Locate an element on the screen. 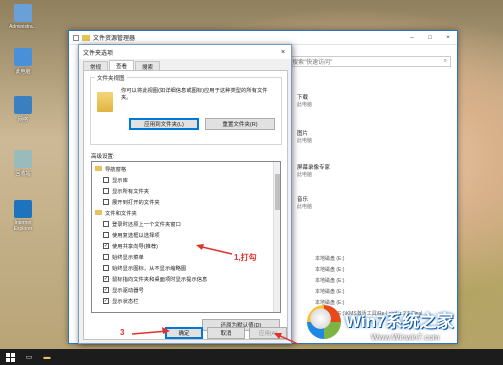  watermark-title: Win7系统之家 is located at coordinates (399, 321).